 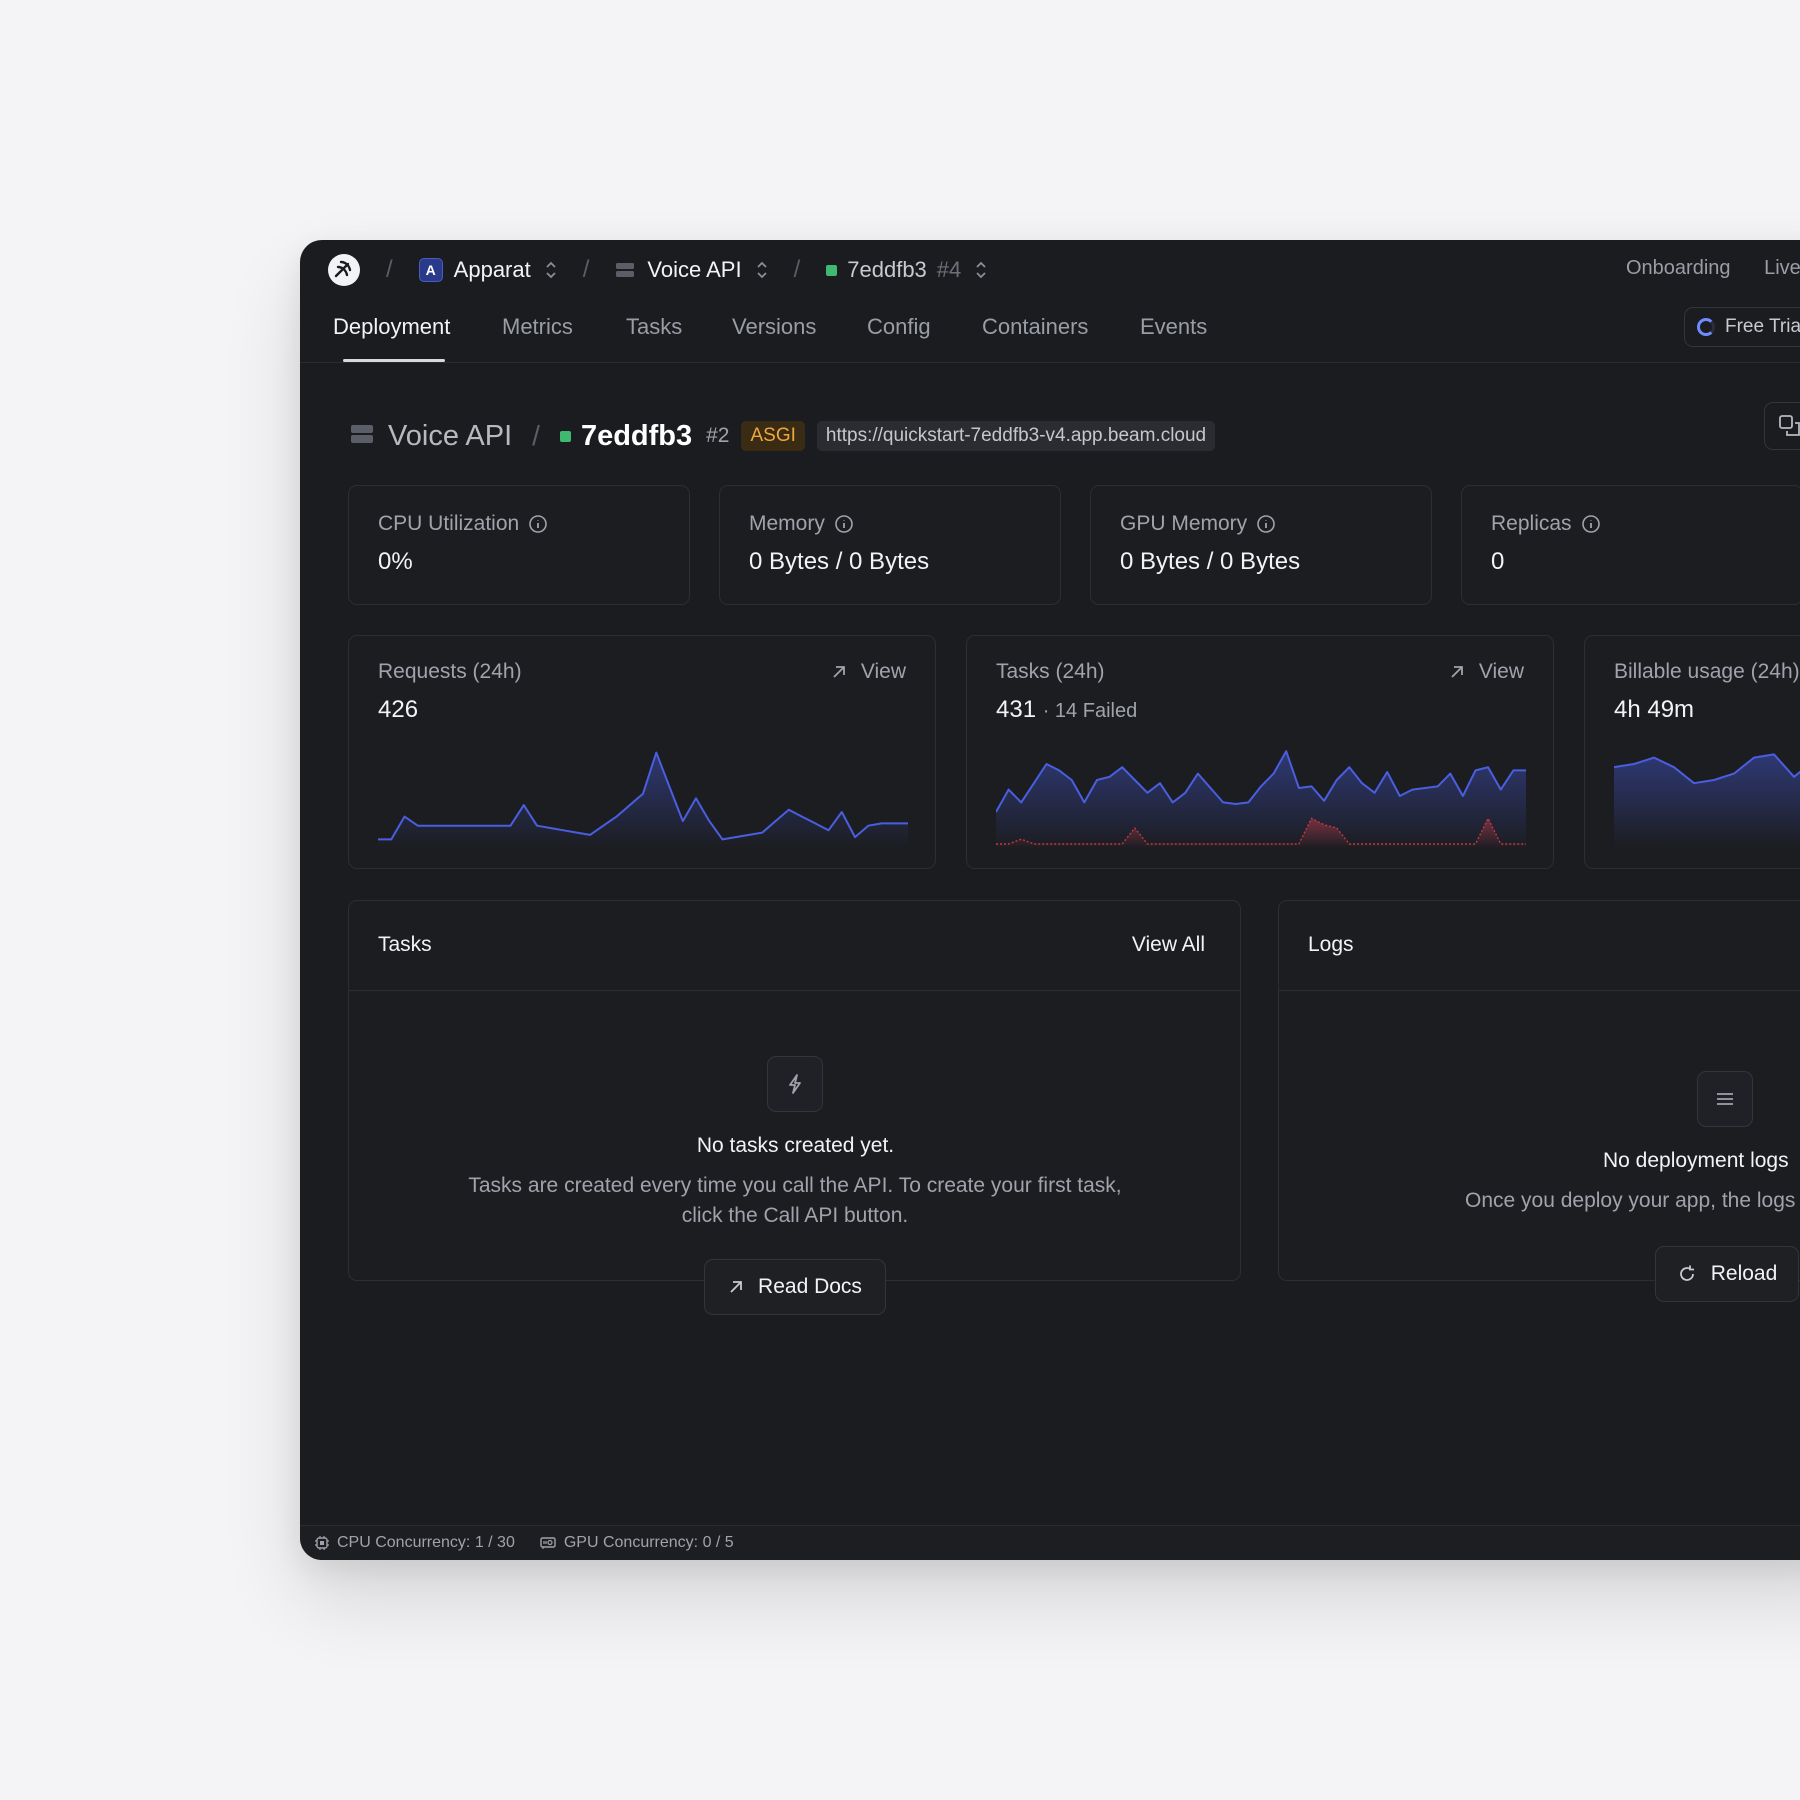 What do you see at coordinates (1707, 671) in the screenshot?
I see `metric-label: Billable usage (24h)` at bounding box center [1707, 671].